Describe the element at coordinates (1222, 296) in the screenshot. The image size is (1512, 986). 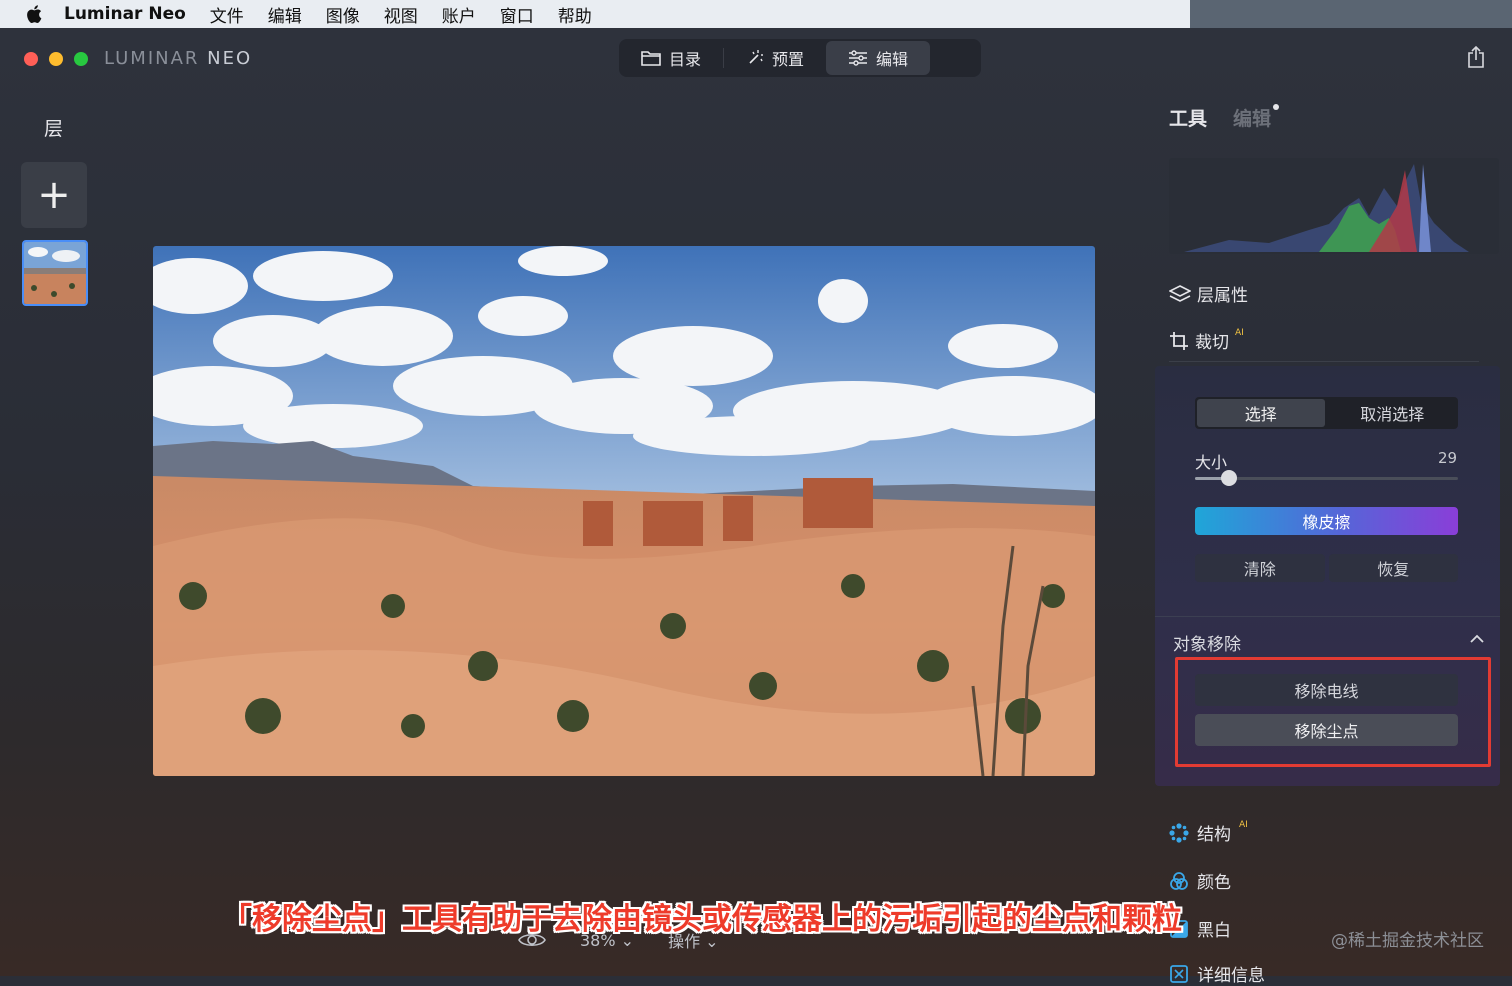
I see `layer-properties-label: 层属性` at that location.